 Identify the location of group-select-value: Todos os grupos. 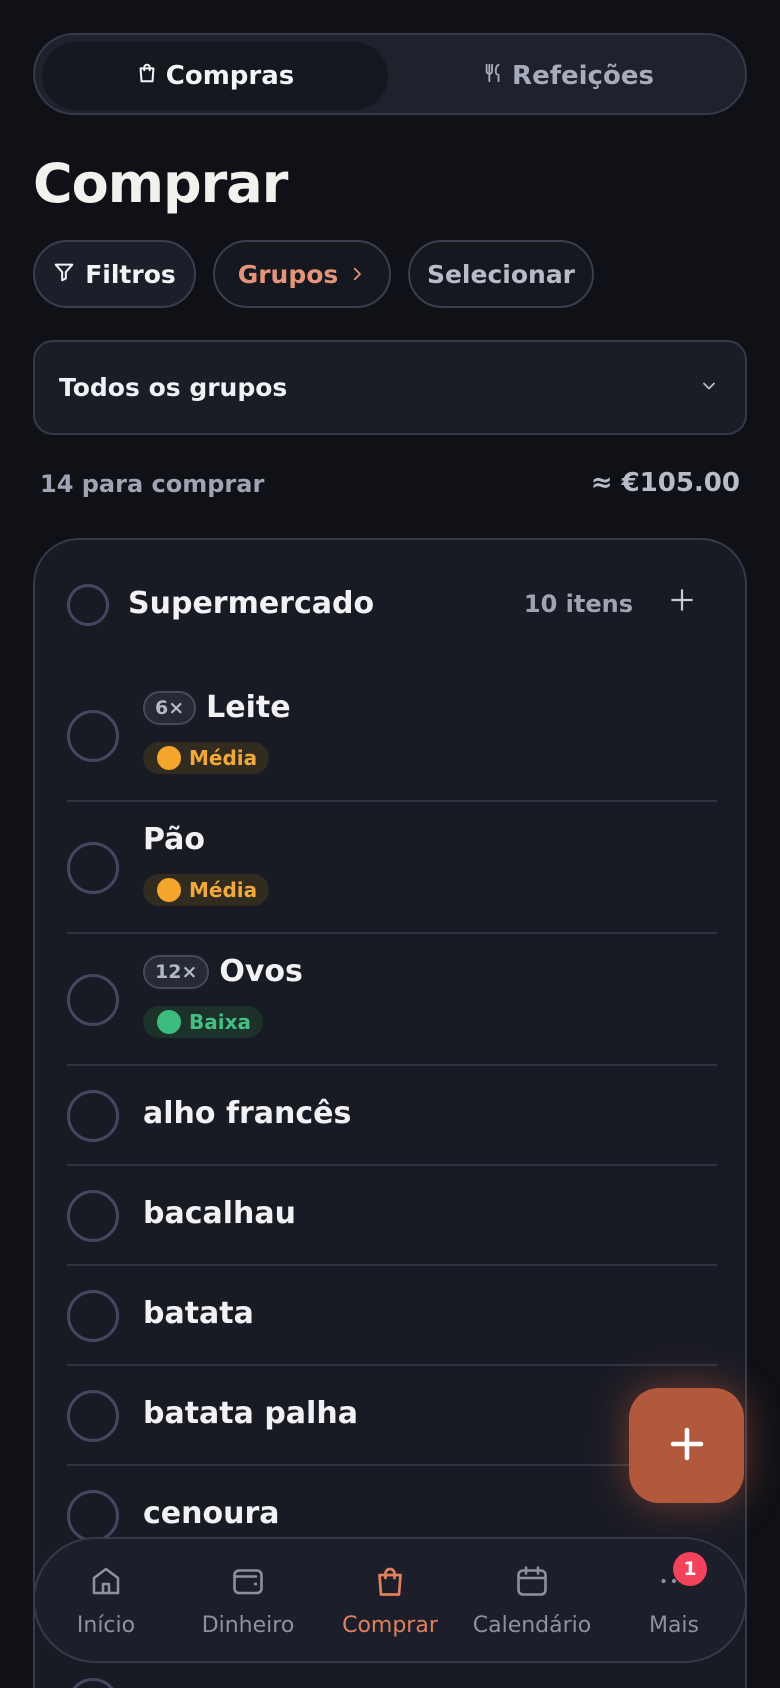
(173, 387).